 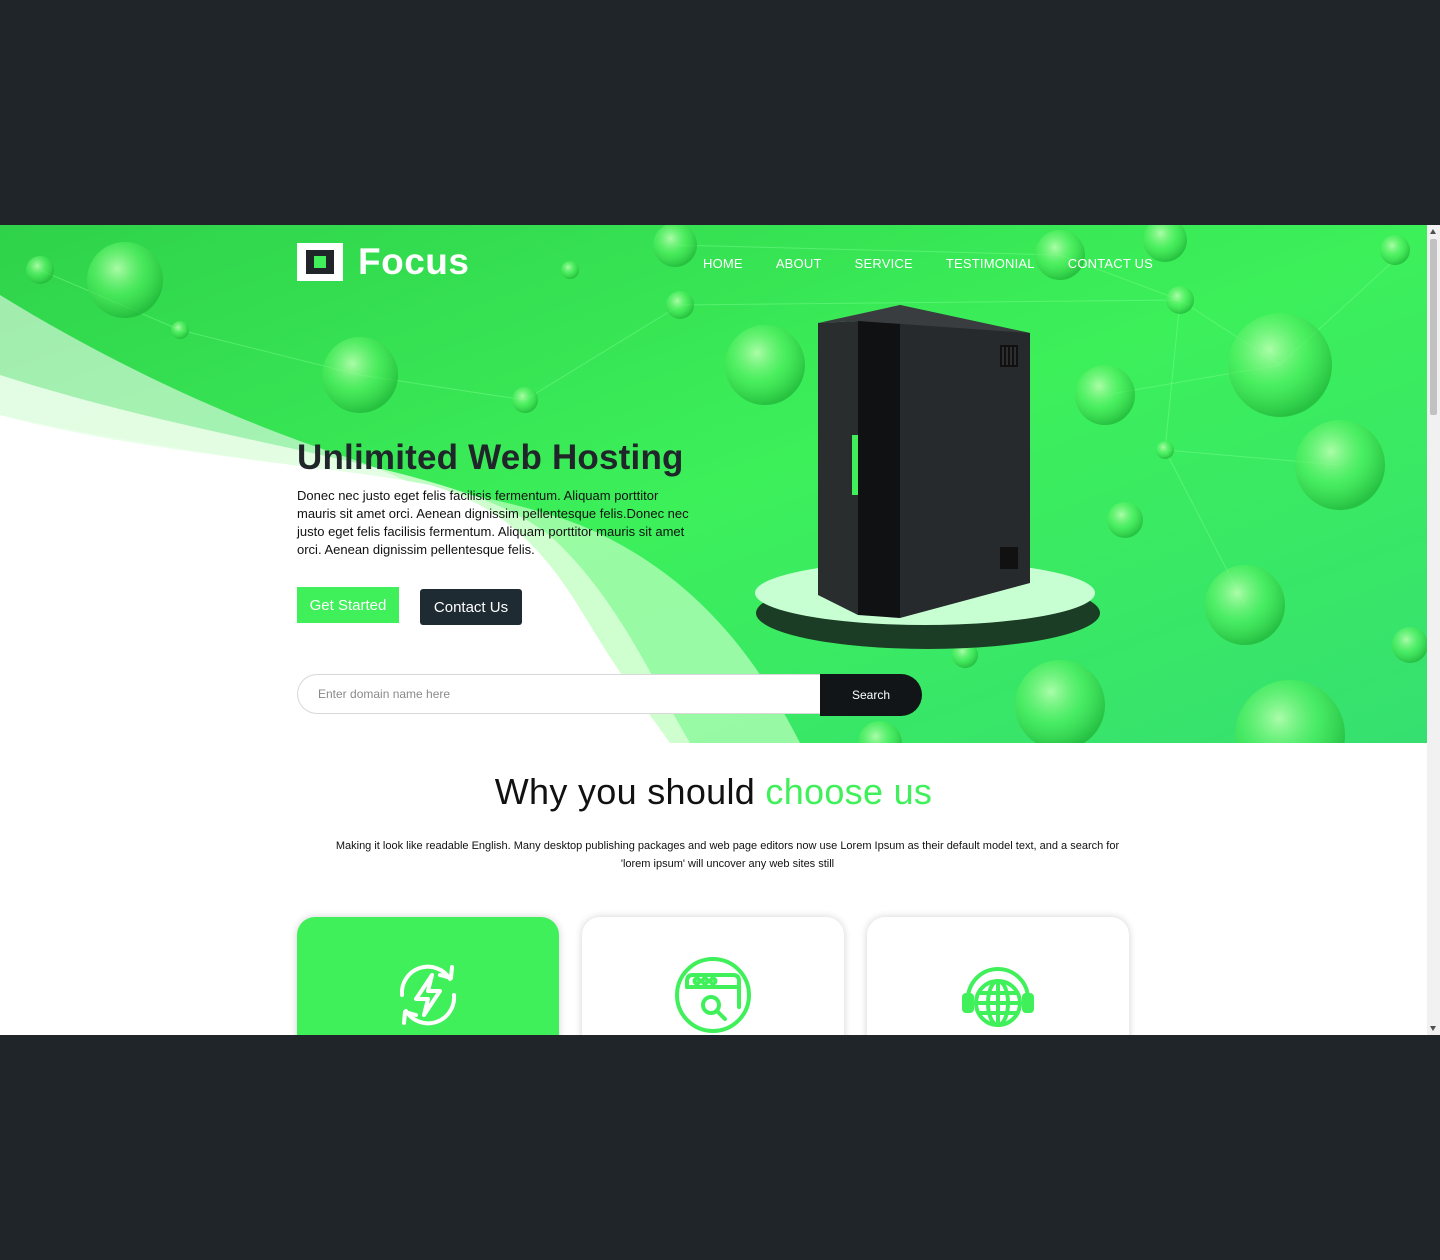 I want to click on why-choose-us-title: Why you should choose us, so click(x=713, y=792).